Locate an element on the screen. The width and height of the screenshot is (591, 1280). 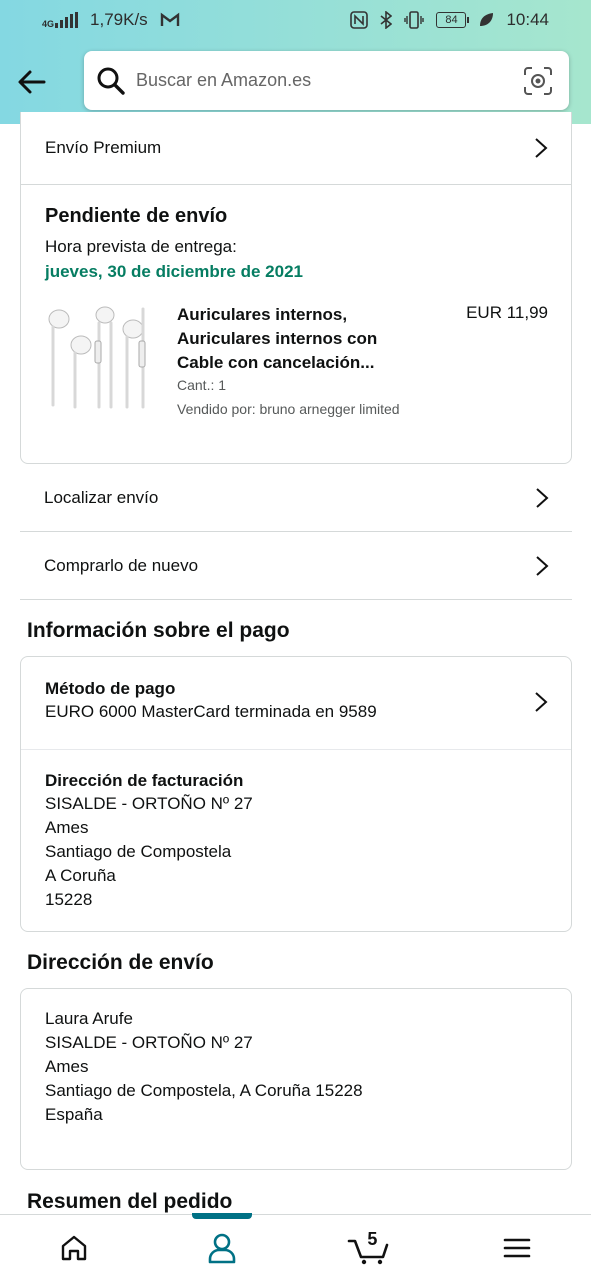
billing-line: Ames is located at coordinates (67, 827).